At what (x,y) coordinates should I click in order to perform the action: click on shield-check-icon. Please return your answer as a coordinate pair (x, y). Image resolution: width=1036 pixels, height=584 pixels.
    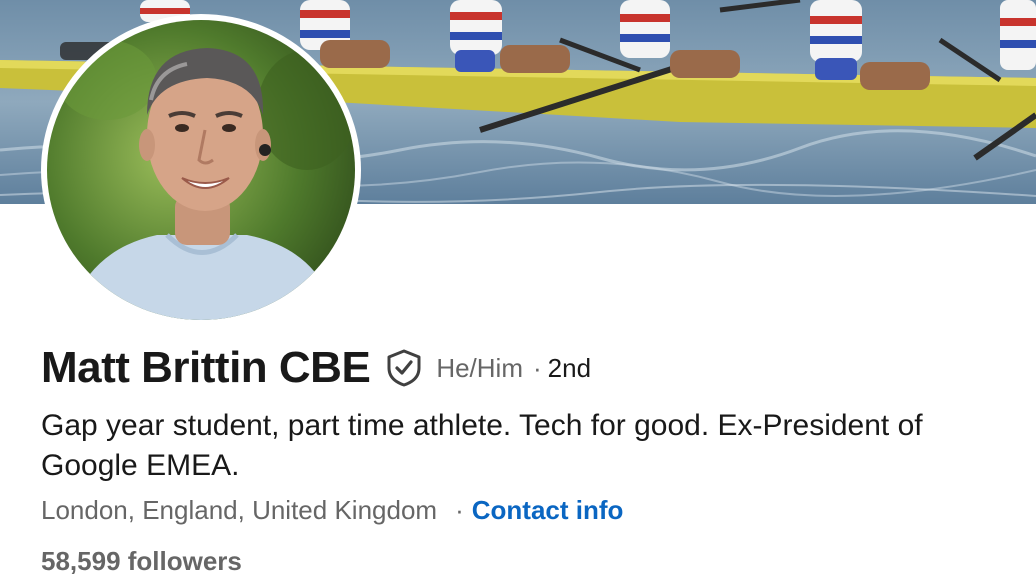
    Looking at the image, I should click on (404, 368).